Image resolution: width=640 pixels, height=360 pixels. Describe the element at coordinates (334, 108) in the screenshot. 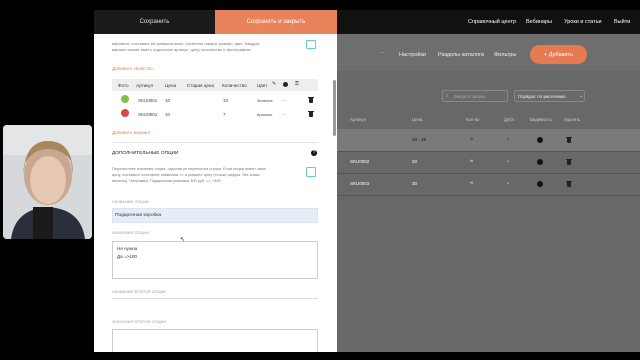

I see `editor-scrollbar` at that location.